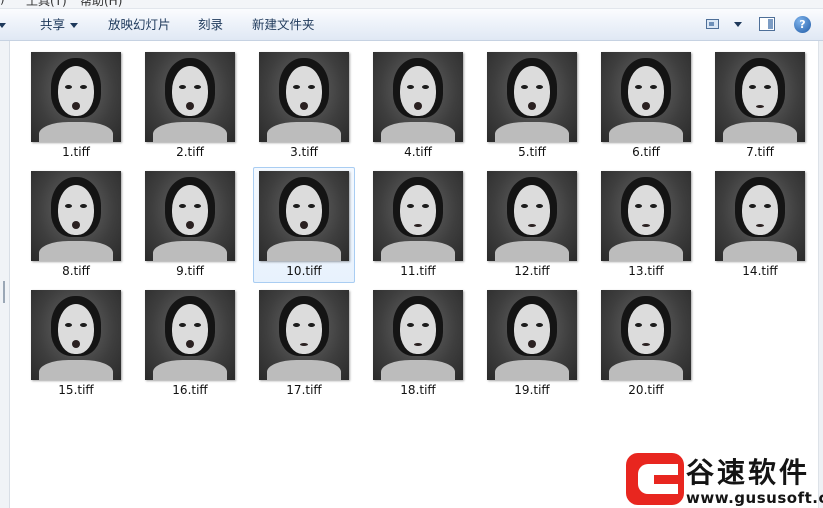 The height and width of the screenshot is (508, 823). What do you see at coordinates (748, 472) in the screenshot?
I see `watermark-title: 谷速软件` at bounding box center [748, 472].